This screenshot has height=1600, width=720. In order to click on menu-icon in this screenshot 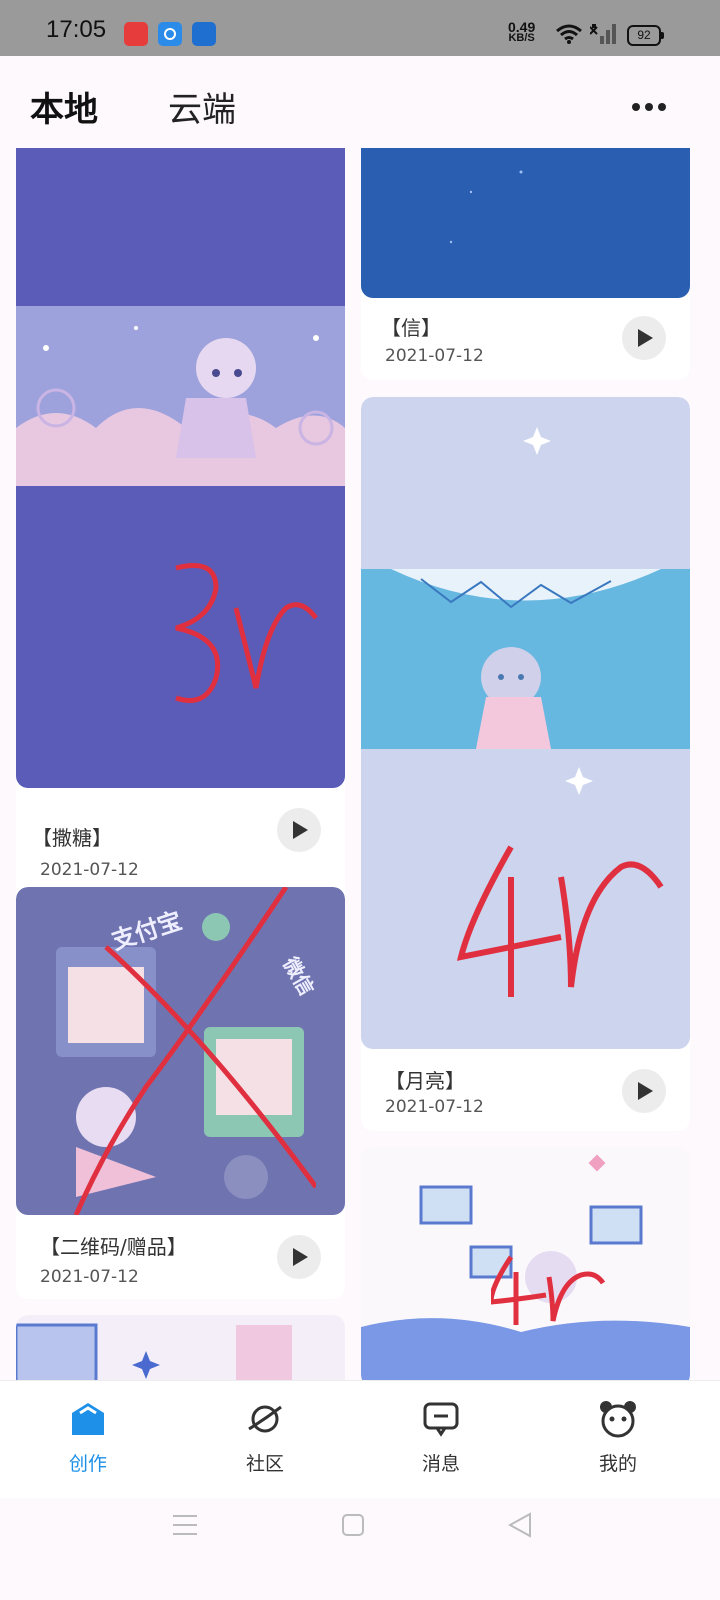, I will do `click(185, 1525)`.